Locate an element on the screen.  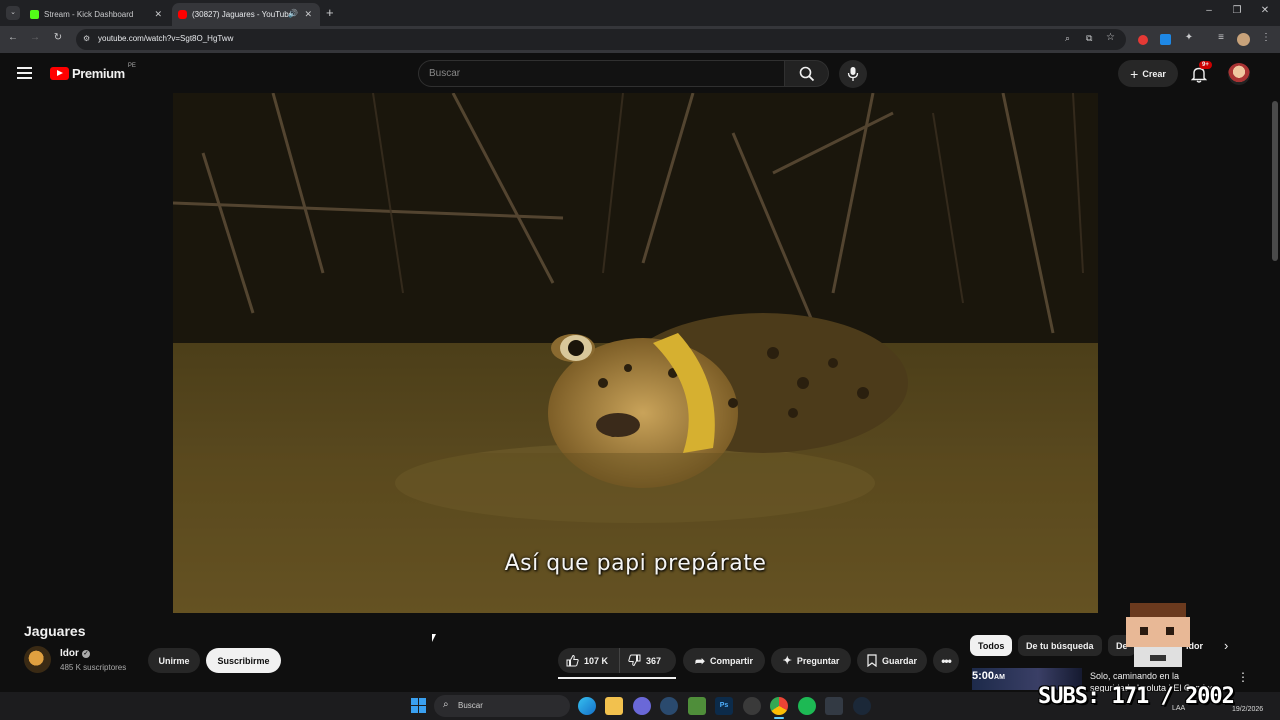
discord-icon is located at coordinates (642, 706).